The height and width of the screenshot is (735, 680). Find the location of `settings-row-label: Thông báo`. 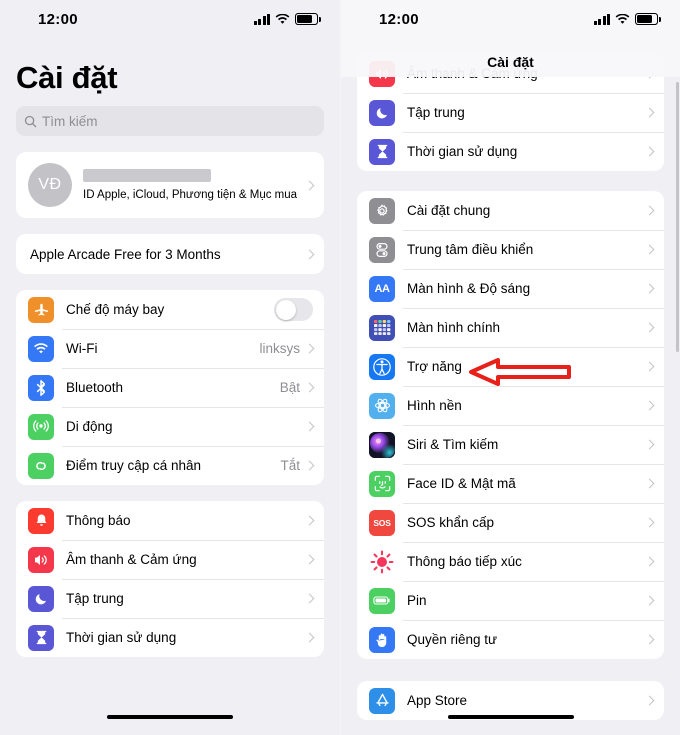

settings-row-label: Thông báo is located at coordinates (98, 520).